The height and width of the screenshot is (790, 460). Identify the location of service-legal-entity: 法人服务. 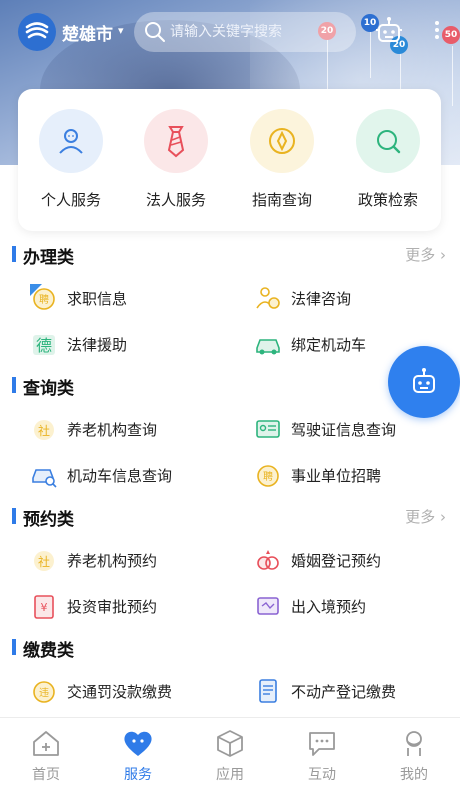
(176, 159).